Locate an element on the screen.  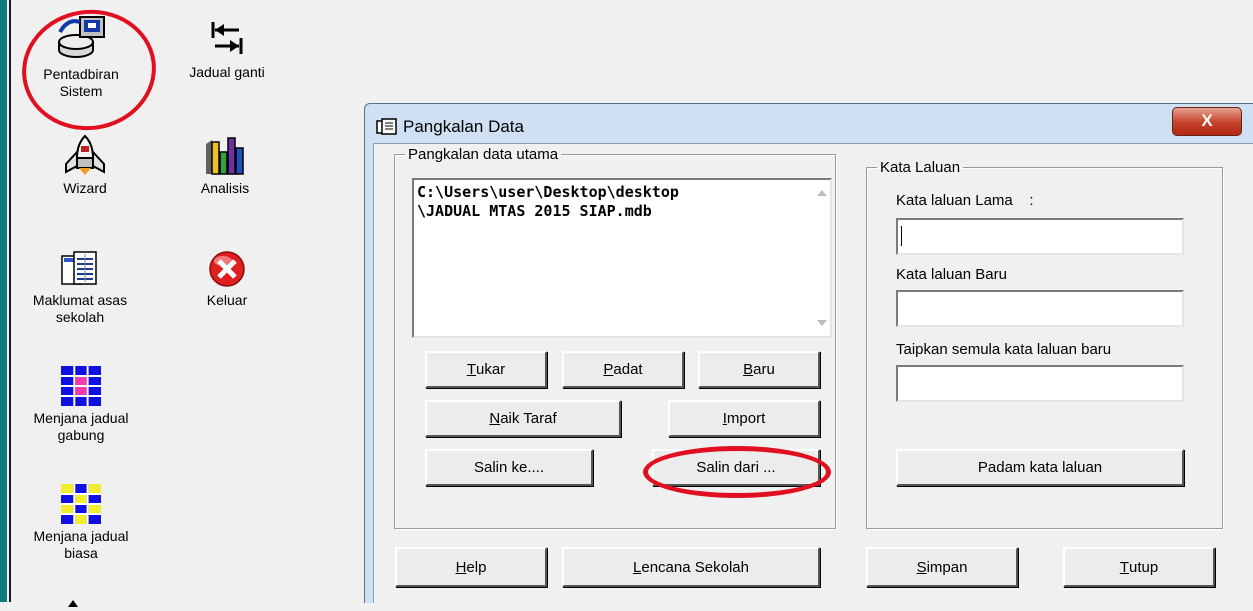
new-password-label: Kata laluan Baru is located at coordinates (951, 274).